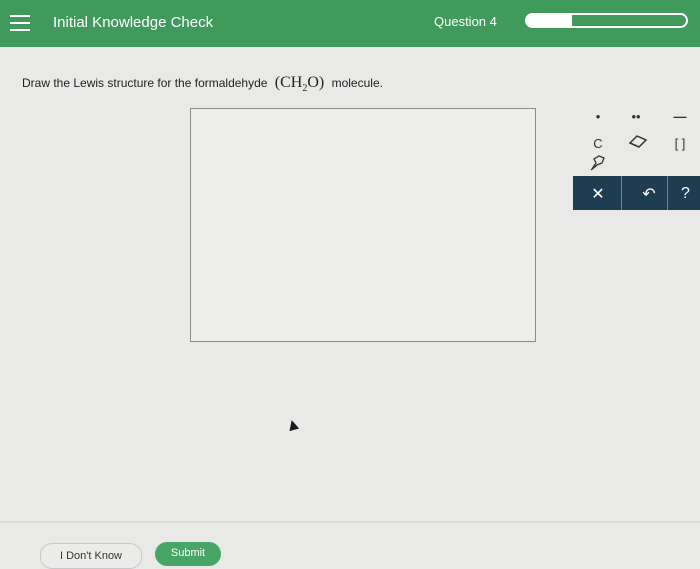 The height and width of the screenshot is (569, 700). Describe the element at coordinates (293, 425) in the screenshot. I see `mouse-cursor-icon` at that location.